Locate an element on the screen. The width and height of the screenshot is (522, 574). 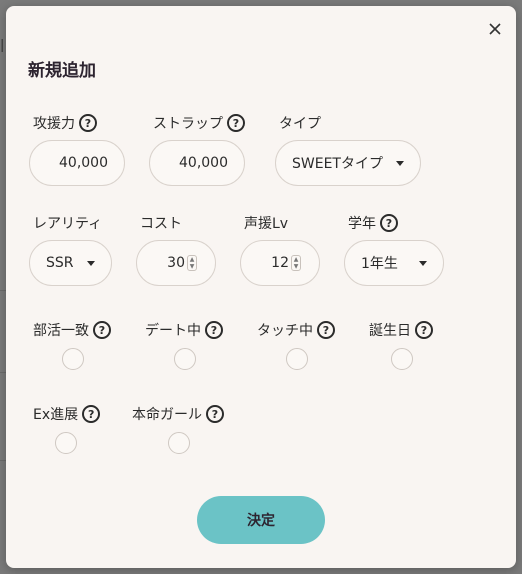
grade-value: 1年生 is located at coordinates (379, 264).